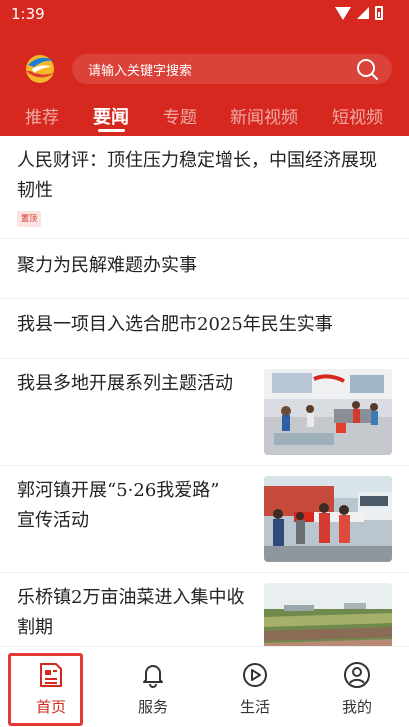 This screenshot has height=727, width=409. Describe the element at coordinates (111, 130) in the screenshot. I see `active-tab-indicator` at that location.